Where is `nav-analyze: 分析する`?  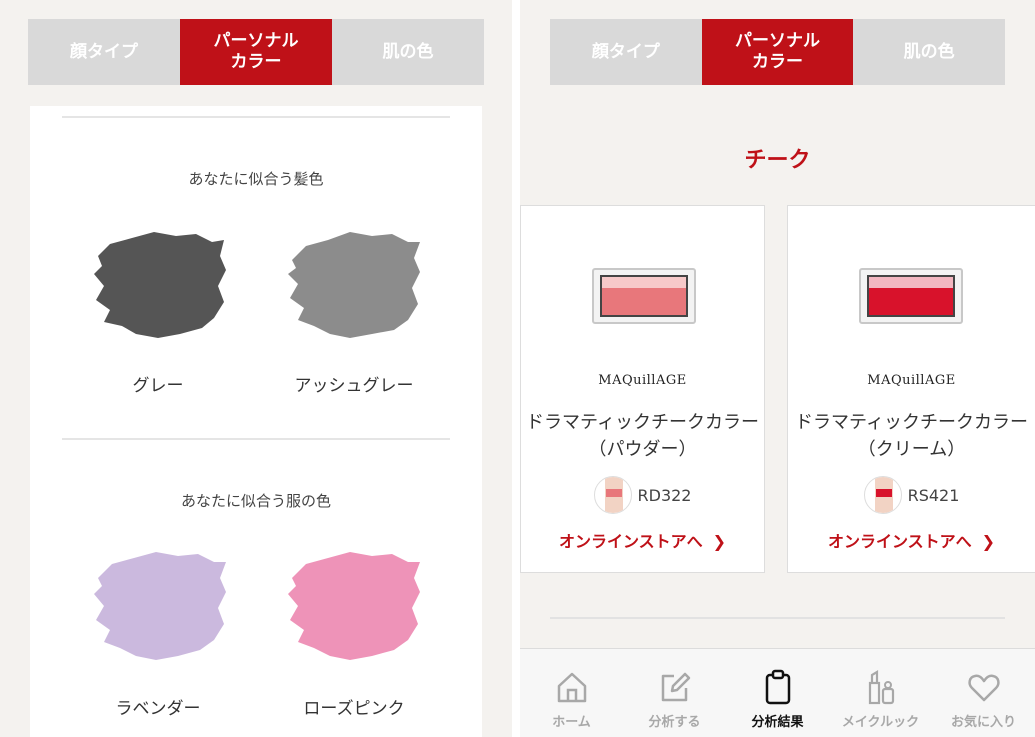 nav-analyze: 分析する is located at coordinates (674, 693).